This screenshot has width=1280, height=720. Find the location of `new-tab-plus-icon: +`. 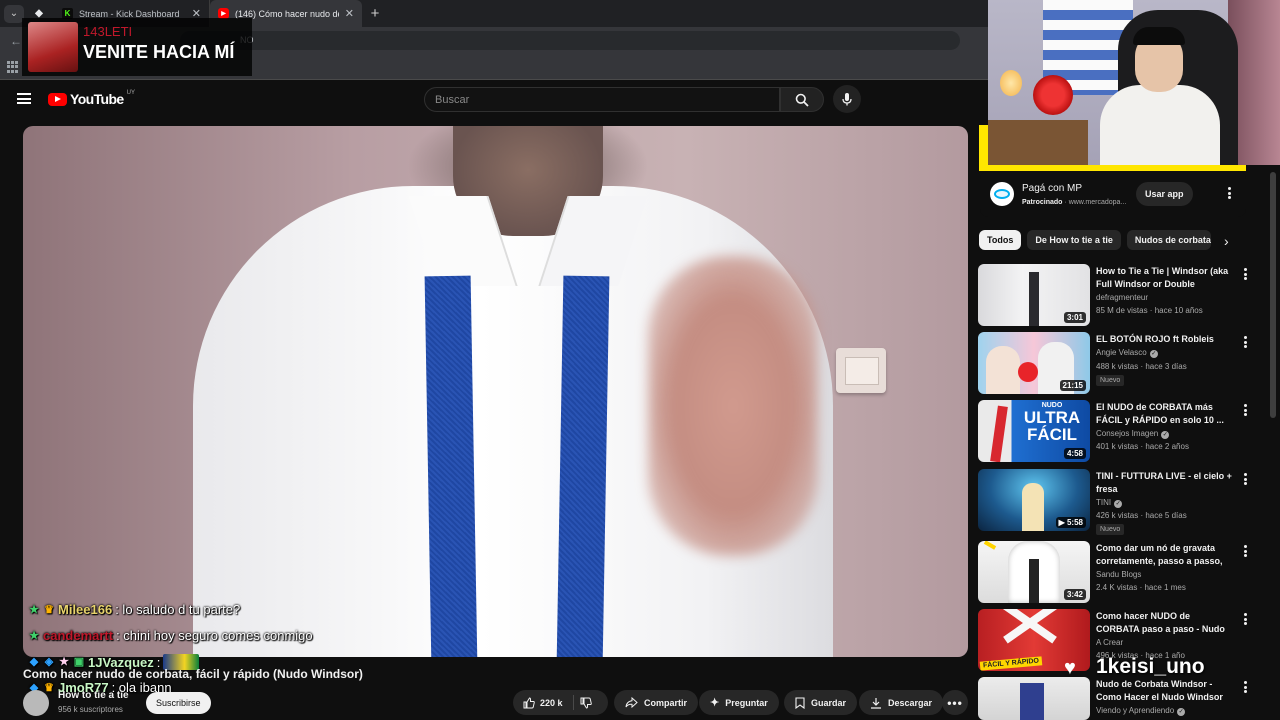

new-tab-plus-icon: + is located at coordinates (375, 13).